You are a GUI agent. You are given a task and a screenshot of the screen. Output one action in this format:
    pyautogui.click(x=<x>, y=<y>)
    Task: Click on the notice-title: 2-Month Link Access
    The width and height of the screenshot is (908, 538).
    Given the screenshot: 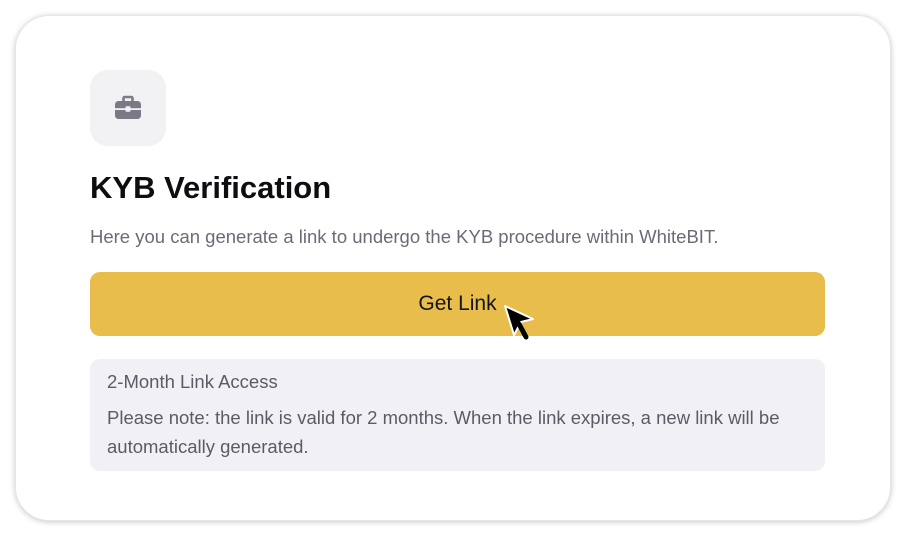 What is the action you would take?
    pyautogui.click(x=192, y=381)
    